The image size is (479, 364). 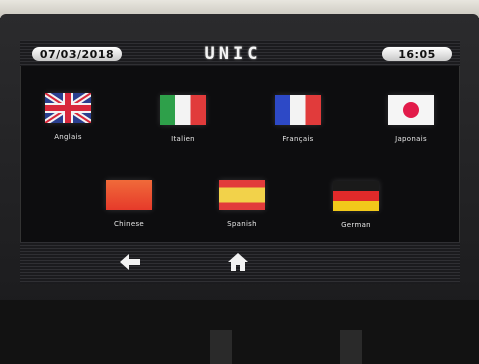 I want to click on language-label: German, so click(x=356, y=225).